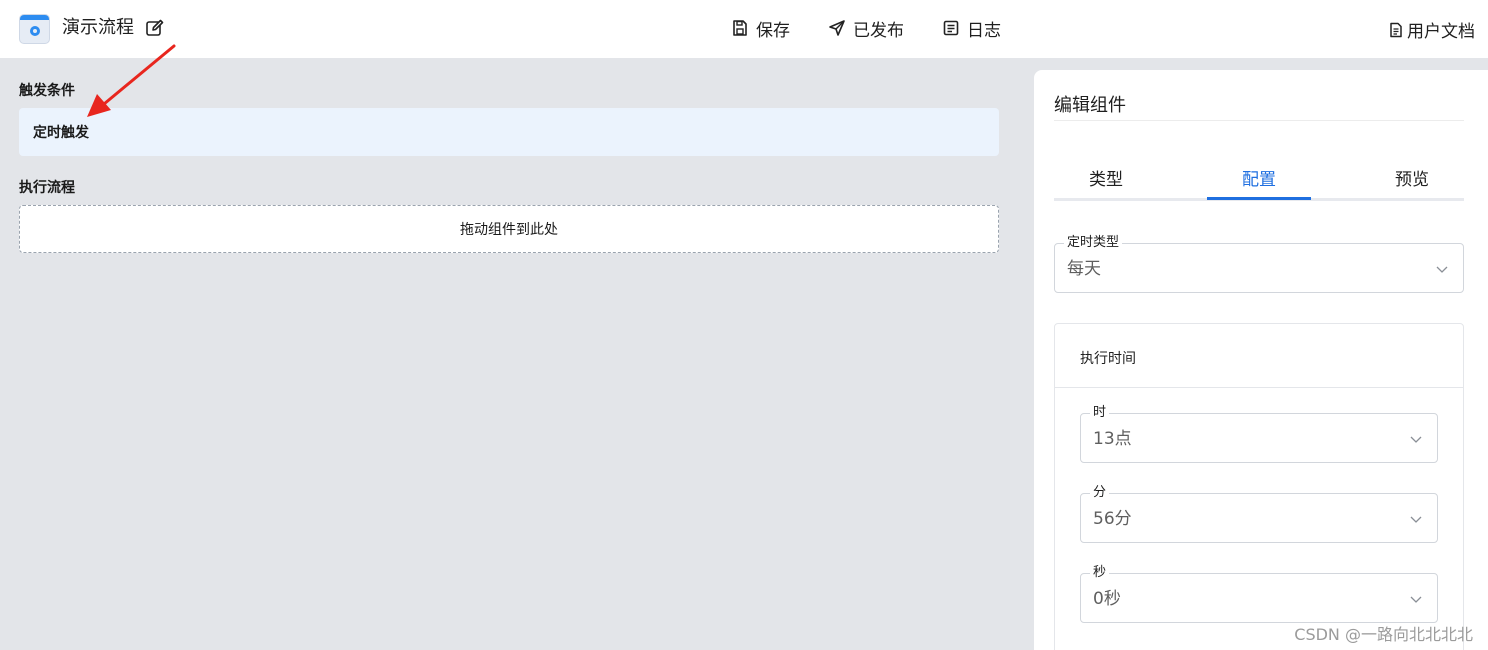  What do you see at coordinates (1108, 359) in the screenshot?
I see `exec-time-title: 执行时间` at bounding box center [1108, 359].